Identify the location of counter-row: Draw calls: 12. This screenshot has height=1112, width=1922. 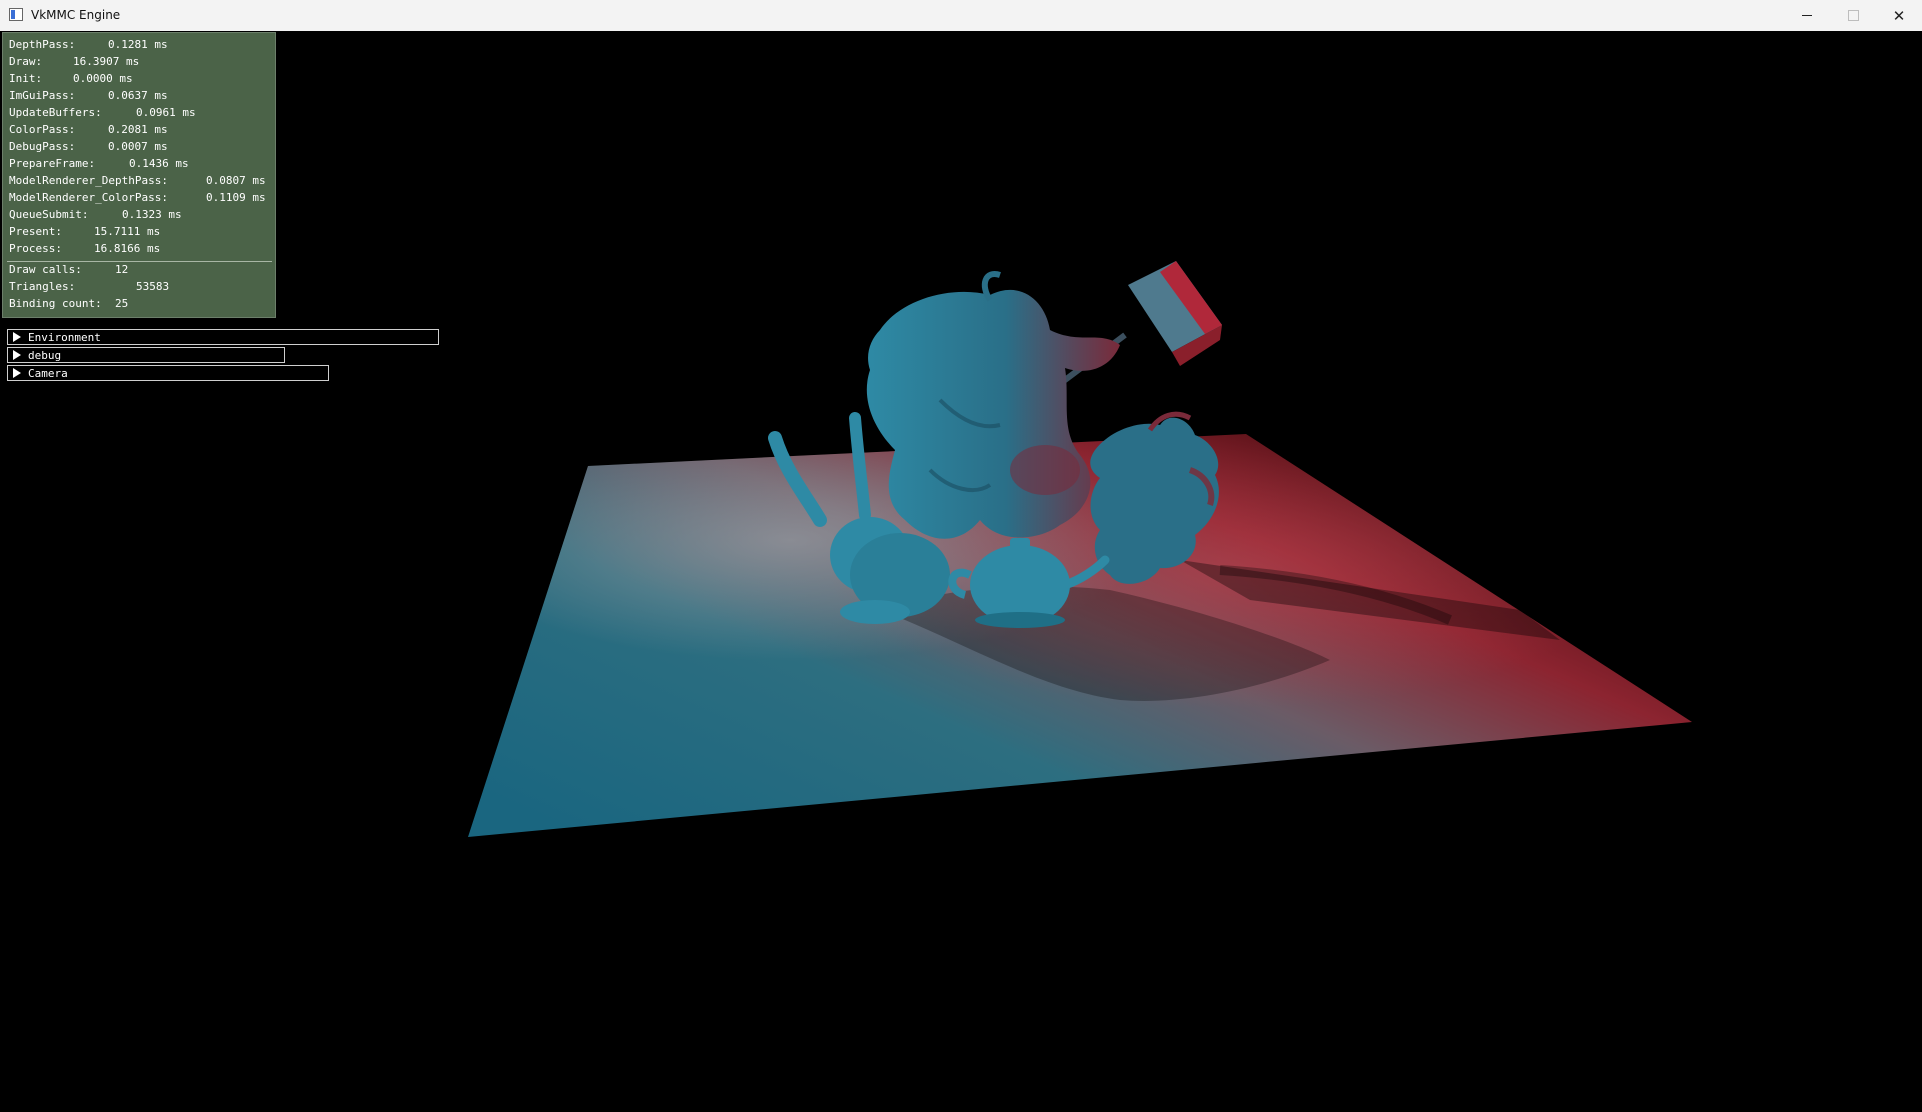
(68, 270).